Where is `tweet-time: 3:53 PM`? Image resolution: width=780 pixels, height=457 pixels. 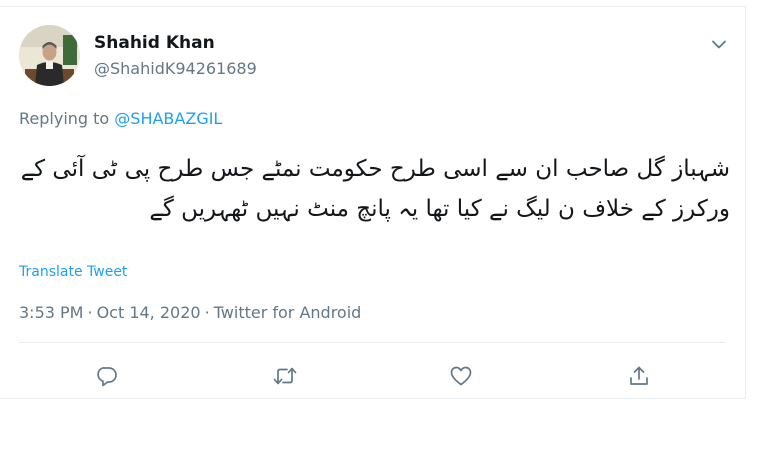 tweet-time: 3:53 PM is located at coordinates (51, 312).